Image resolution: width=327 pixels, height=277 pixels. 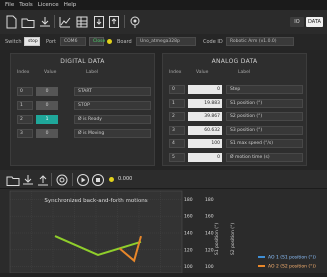 I want to click on connection-status-indicator, so click(x=109, y=41).